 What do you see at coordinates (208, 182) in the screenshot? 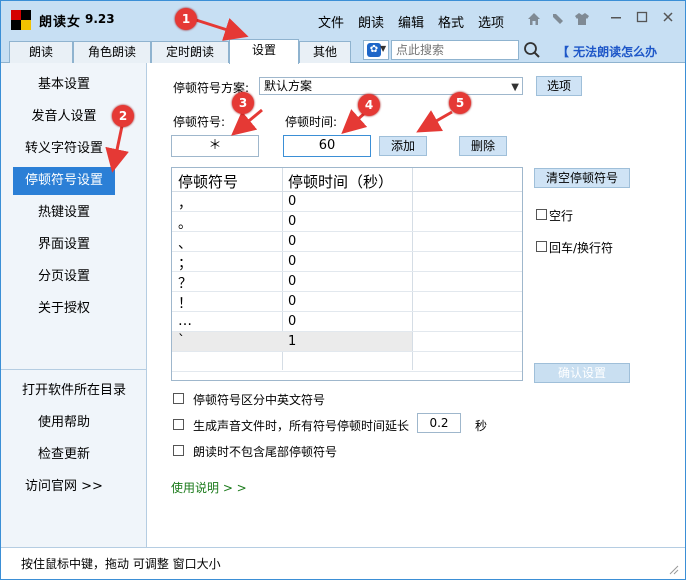
I see `column-header-symbol: 停顿符号` at bounding box center [208, 182].